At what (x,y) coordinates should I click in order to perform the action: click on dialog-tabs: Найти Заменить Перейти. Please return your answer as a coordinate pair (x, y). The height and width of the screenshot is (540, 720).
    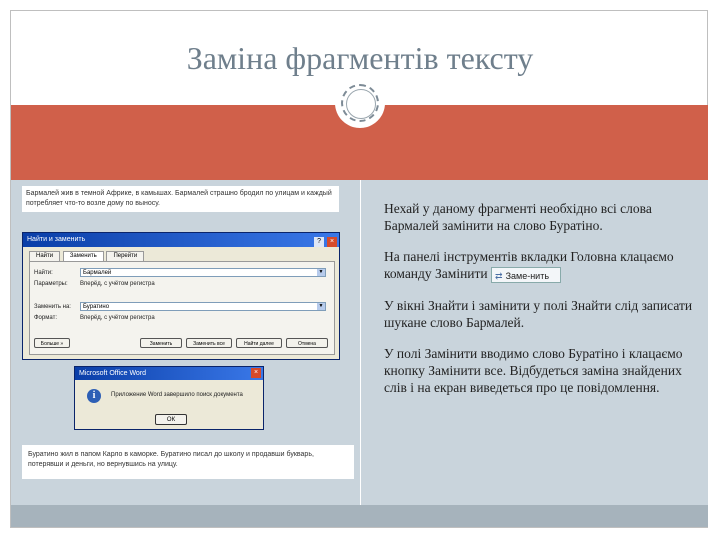
    Looking at the image, I should click on (181, 256).